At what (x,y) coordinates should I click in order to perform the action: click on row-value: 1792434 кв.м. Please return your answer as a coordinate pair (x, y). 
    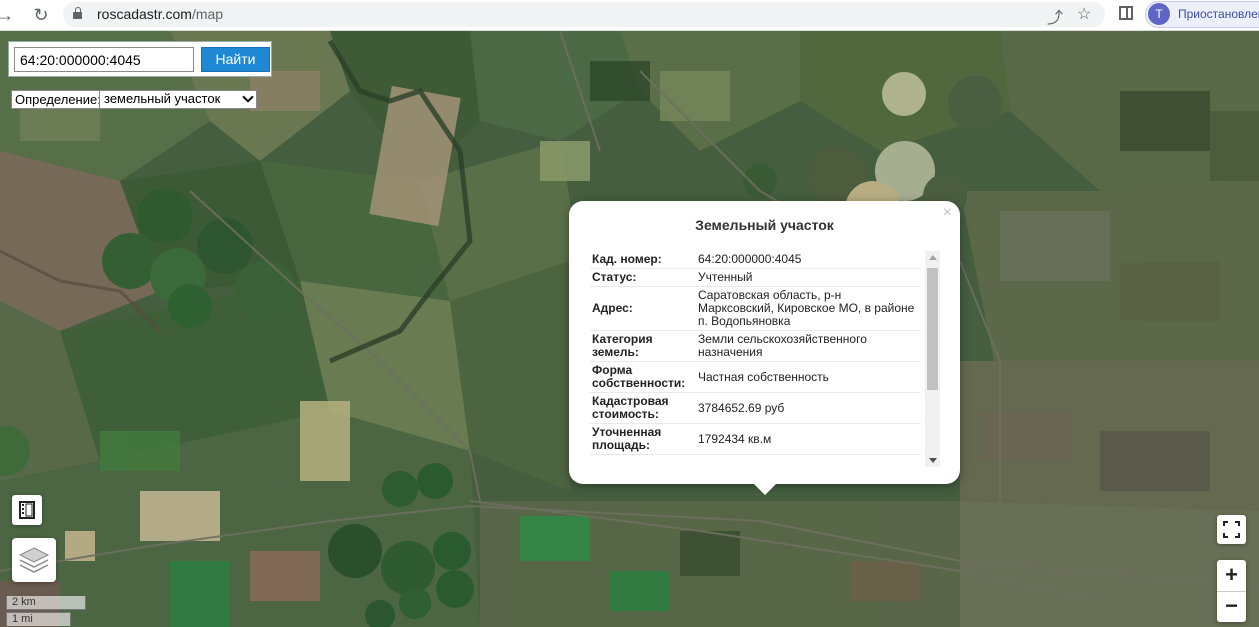
    Looking at the image, I should click on (808, 439).